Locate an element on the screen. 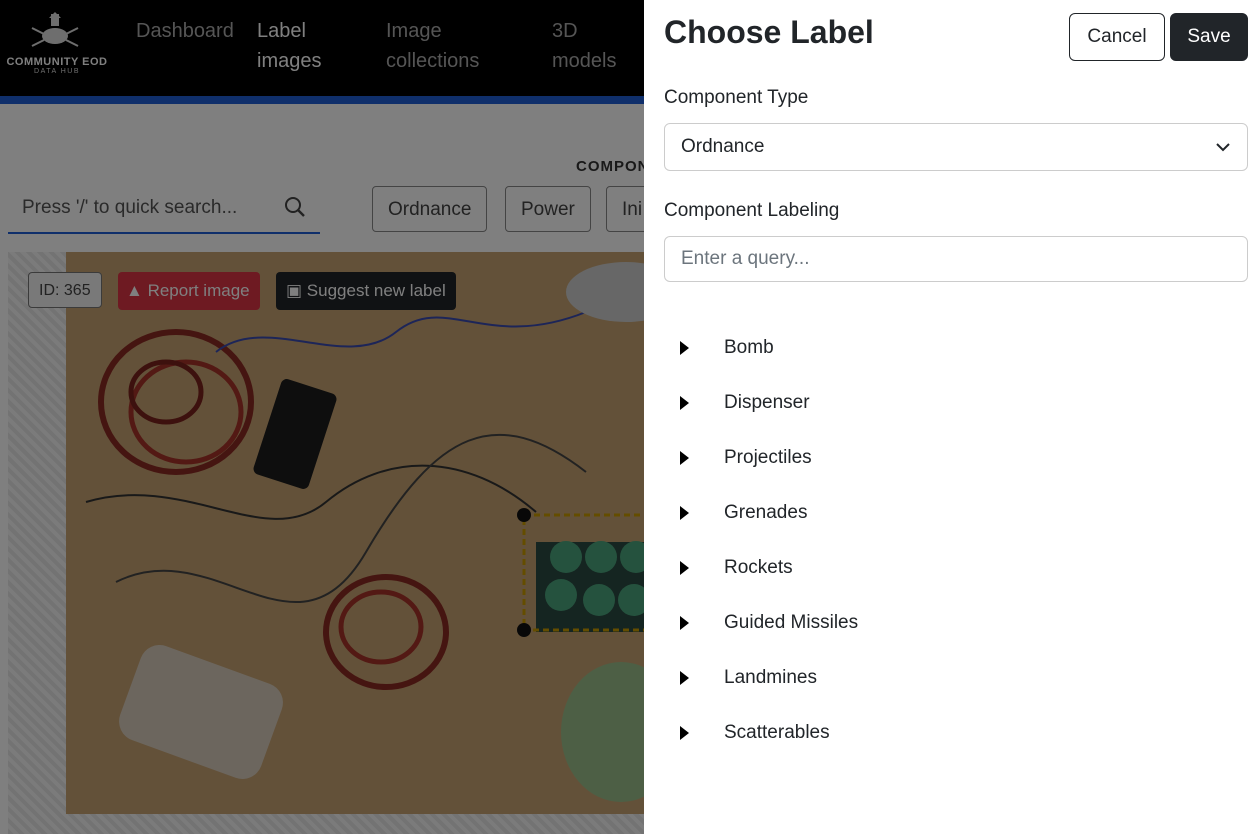 This screenshot has height=834, width=1257. tree-item-label: Guided Missiles is located at coordinates (791, 622).